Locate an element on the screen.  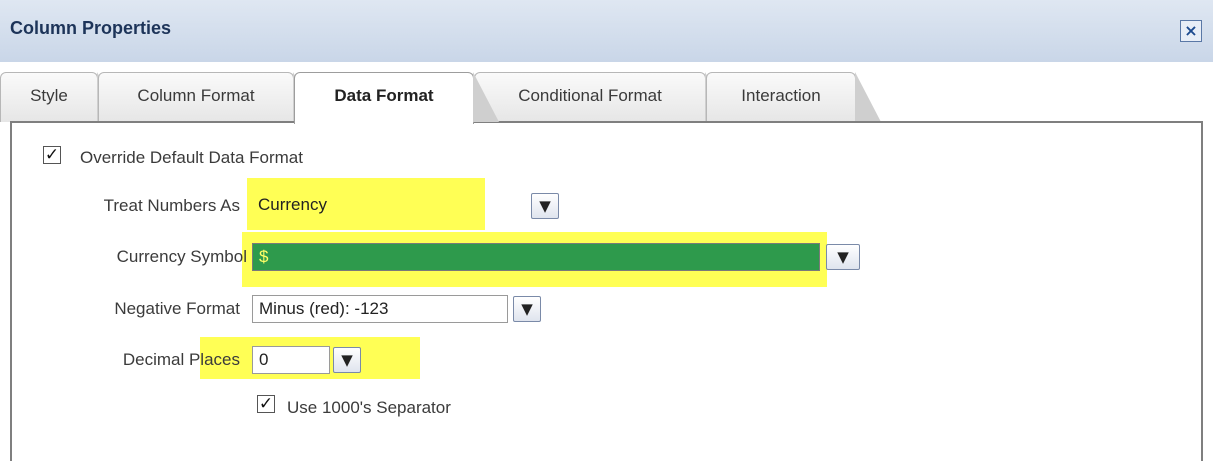
override-label: Override Default Data Format is located at coordinates (191, 157).